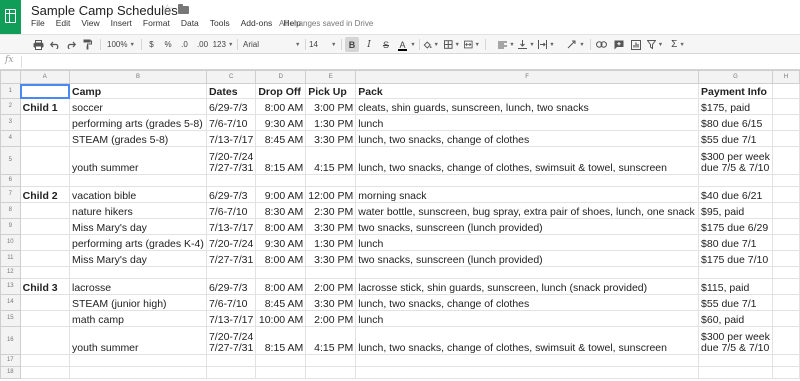 The height and width of the screenshot is (381, 800). What do you see at coordinates (452, 44) in the screenshot?
I see `borders-icon: ▼` at bounding box center [452, 44].